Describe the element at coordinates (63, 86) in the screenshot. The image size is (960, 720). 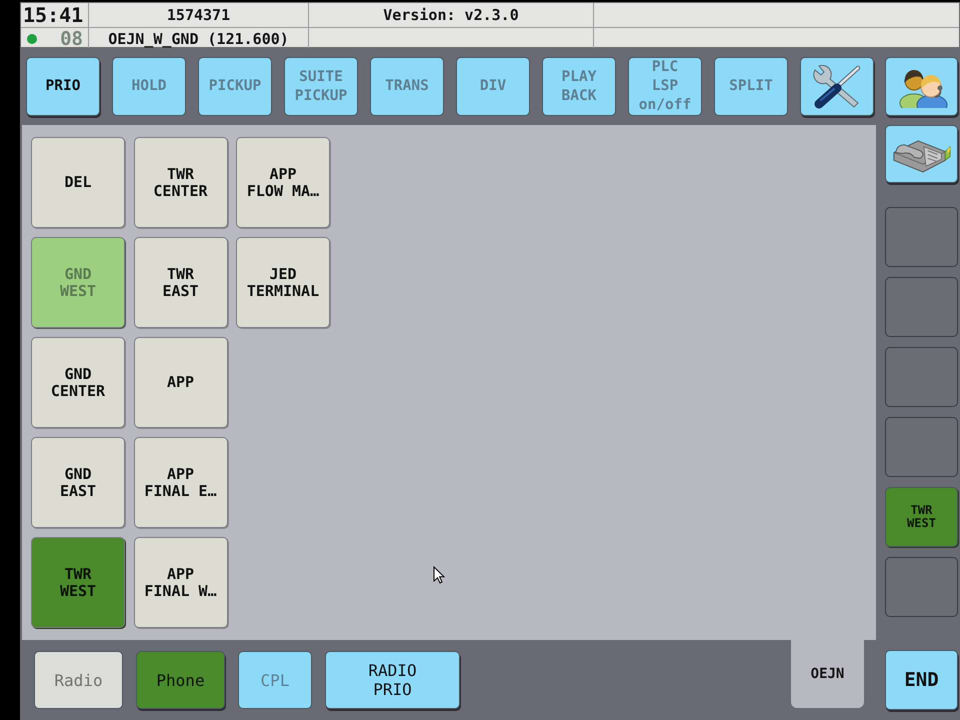
I see `toolbar-button: PRIO` at that location.